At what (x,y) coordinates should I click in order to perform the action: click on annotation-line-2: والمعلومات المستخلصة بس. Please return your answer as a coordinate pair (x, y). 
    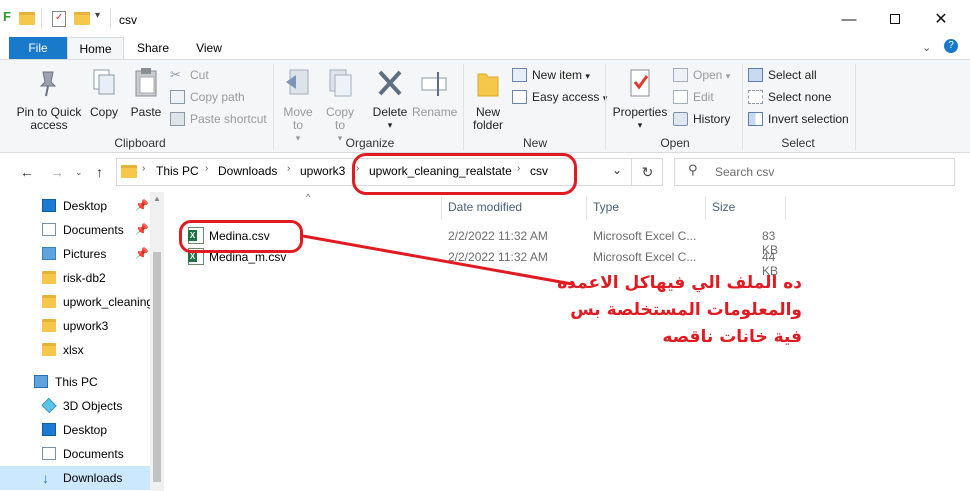
    Looking at the image, I should click on (686, 310).